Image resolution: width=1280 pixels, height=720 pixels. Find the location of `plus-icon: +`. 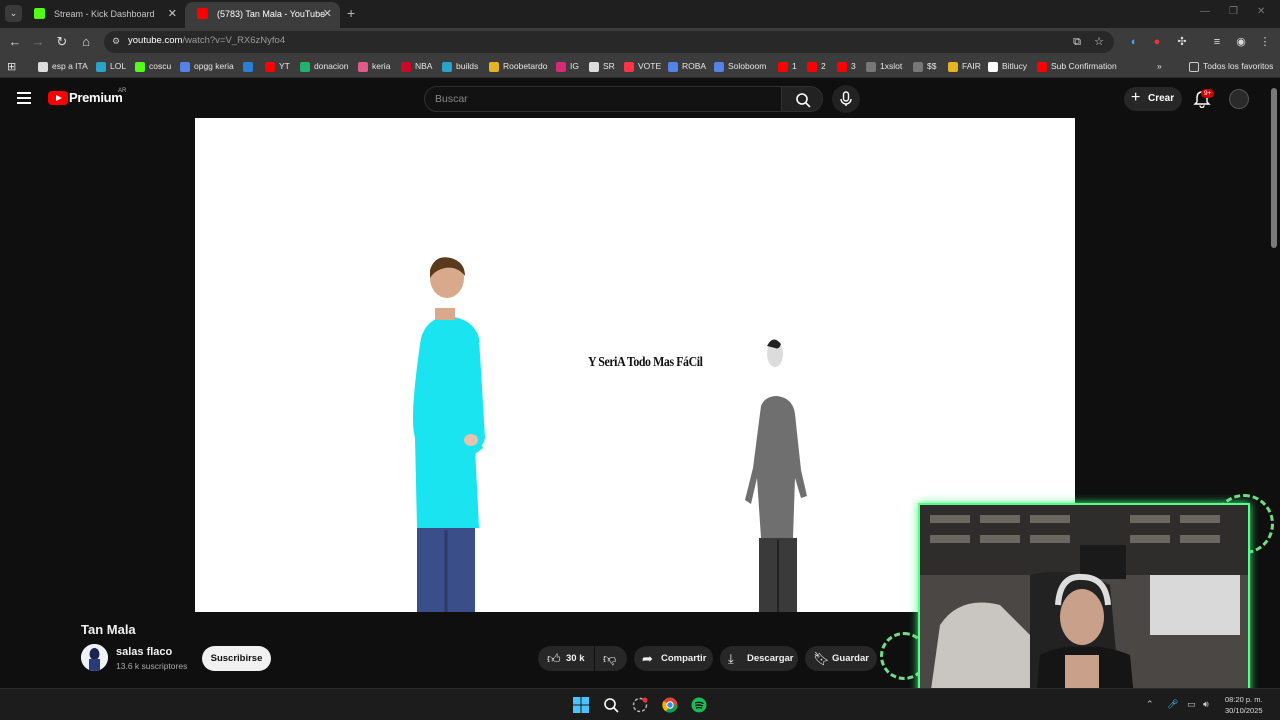

plus-icon: + is located at coordinates (1136, 97).